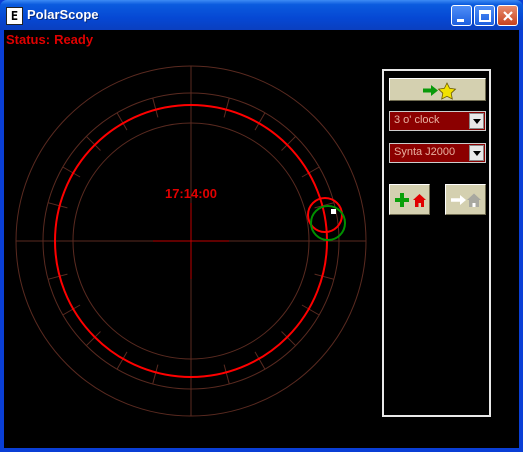  I want to click on local-time-readout: 17:14:00, so click(191, 193).